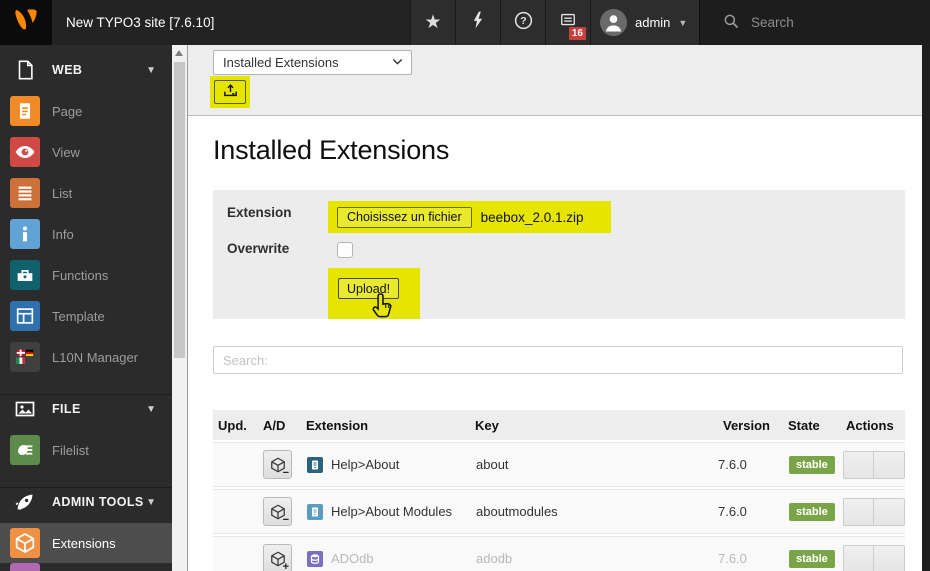 The width and height of the screenshot is (930, 571). I want to click on l10n-icon, so click(25, 357).